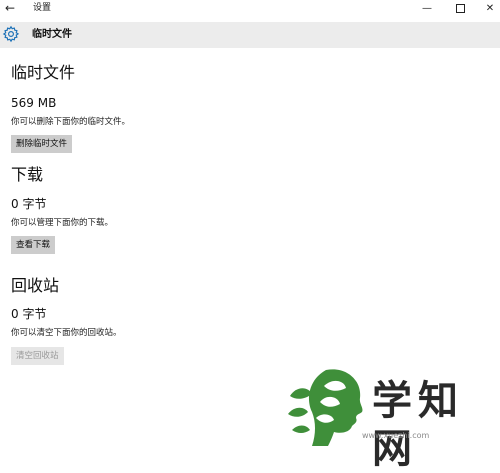 The width and height of the screenshot is (500, 473). Describe the element at coordinates (460, 9) in the screenshot. I see `maximize-icon` at that location.